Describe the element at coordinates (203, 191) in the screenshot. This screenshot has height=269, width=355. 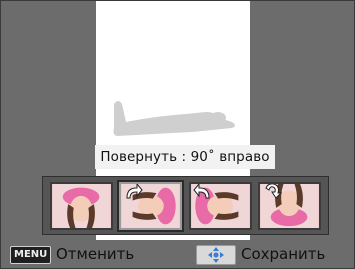
I see `rotate-left-icon` at that location.